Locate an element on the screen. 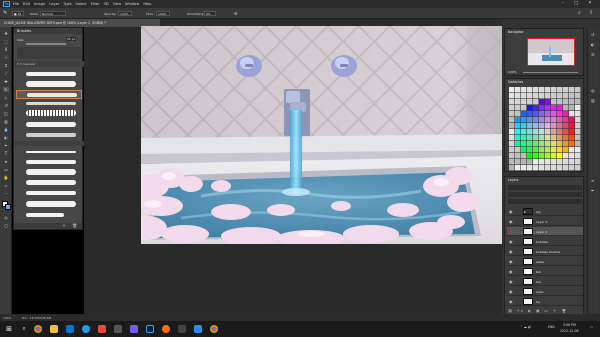 The height and width of the screenshot is (337, 600). eye-icon: ◉ is located at coordinates (511, 211).